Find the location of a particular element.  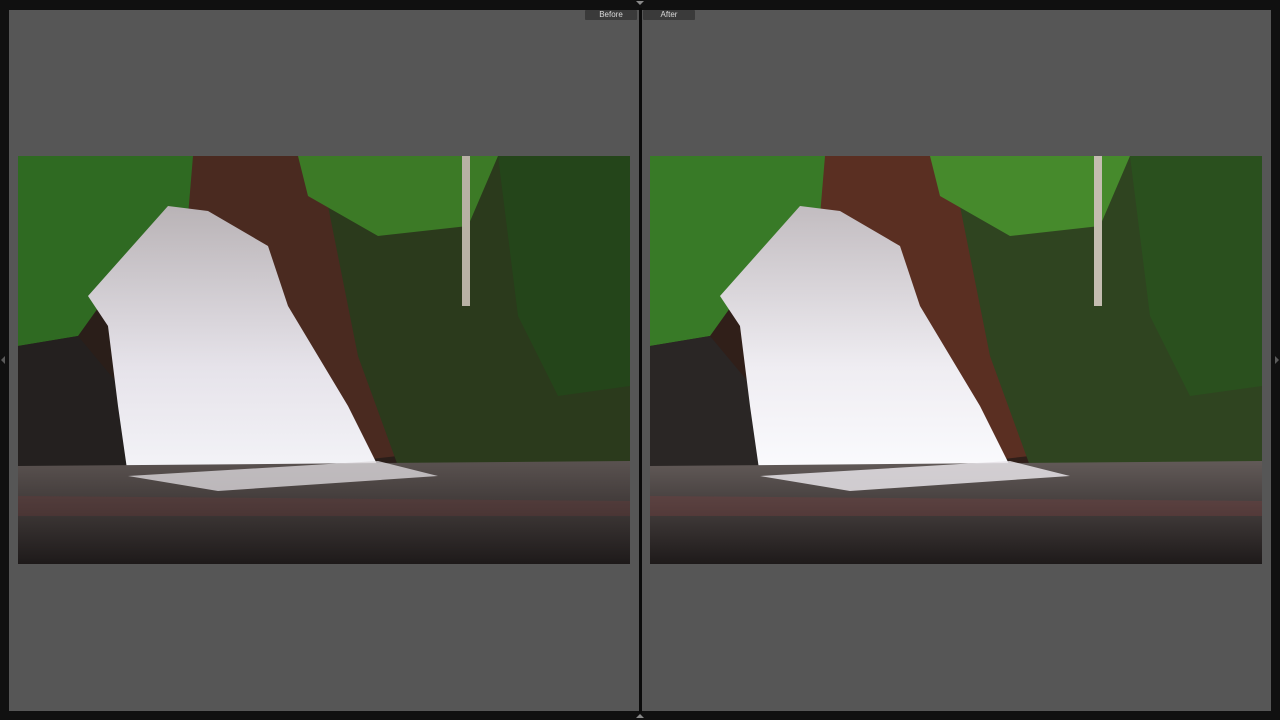

after-label: After is located at coordinates (669, 15).